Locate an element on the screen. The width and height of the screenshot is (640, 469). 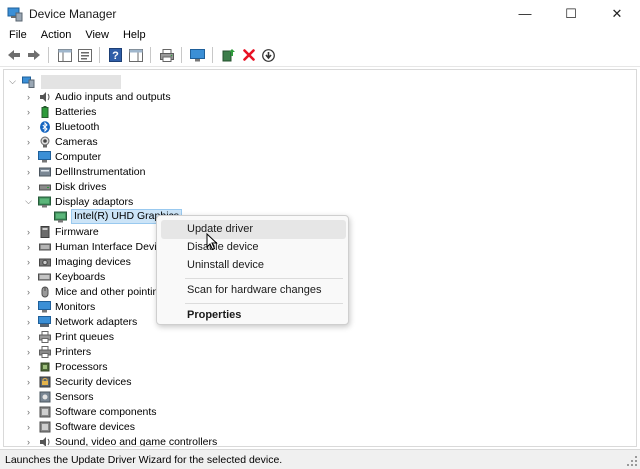
uninstall-device-menu-item: Uninstall device is located at coordinates (253, 265).